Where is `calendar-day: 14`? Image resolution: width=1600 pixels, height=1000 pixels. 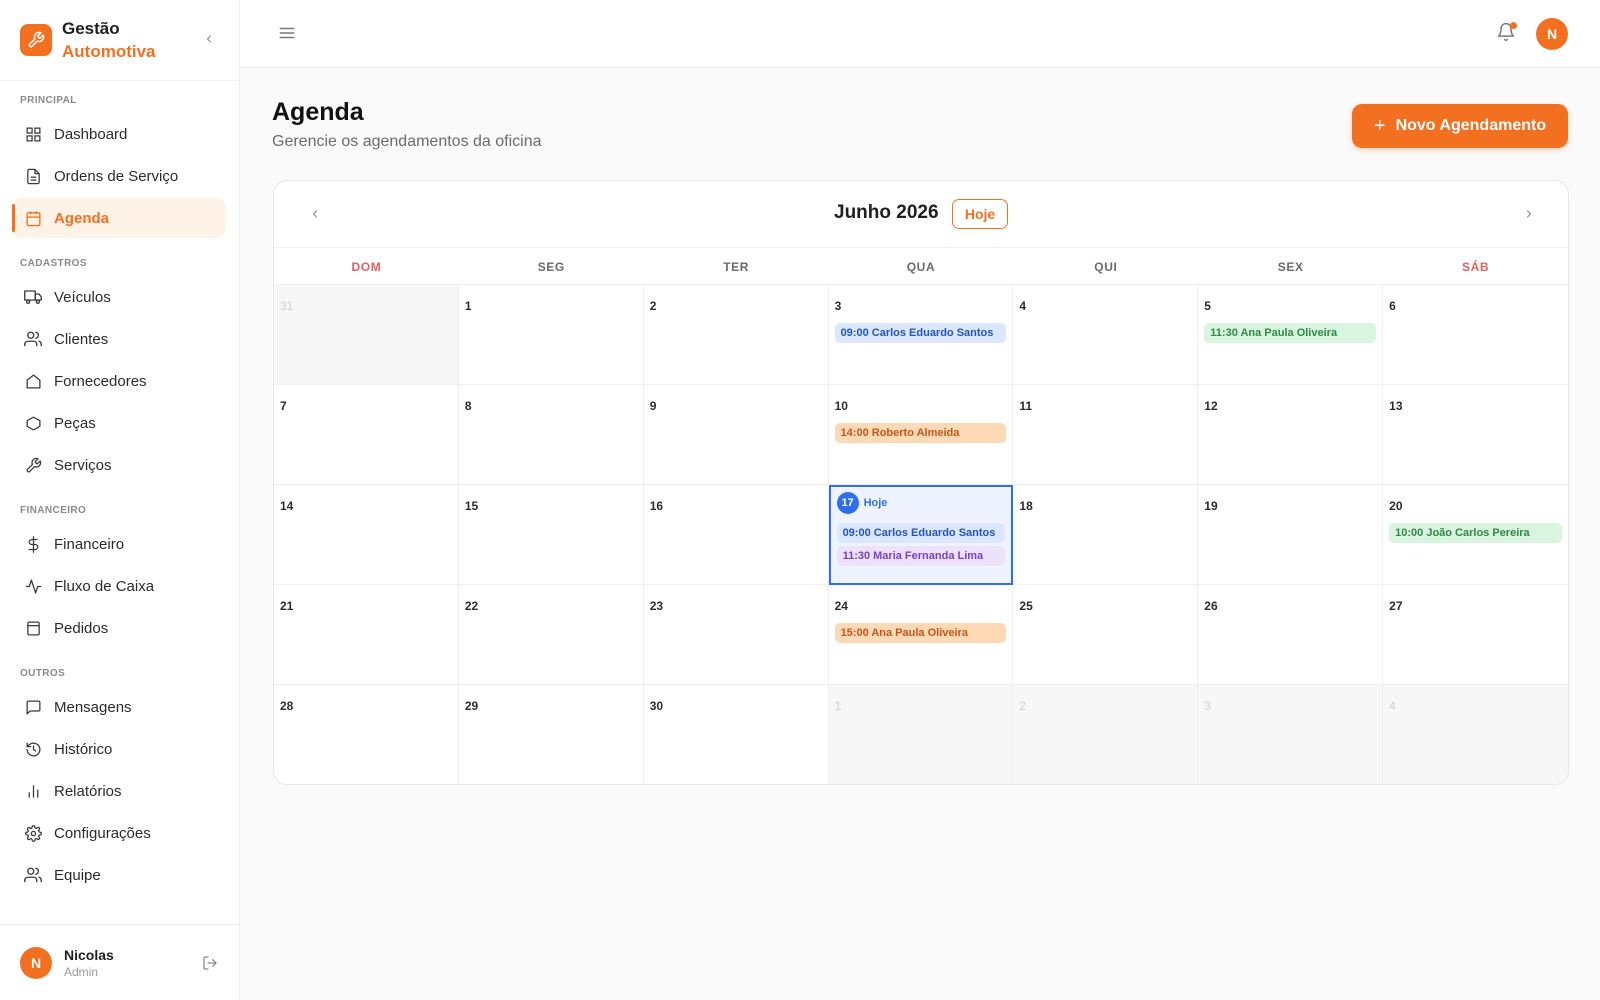 calendar-day: 14 is located at coordinates (366, 535).